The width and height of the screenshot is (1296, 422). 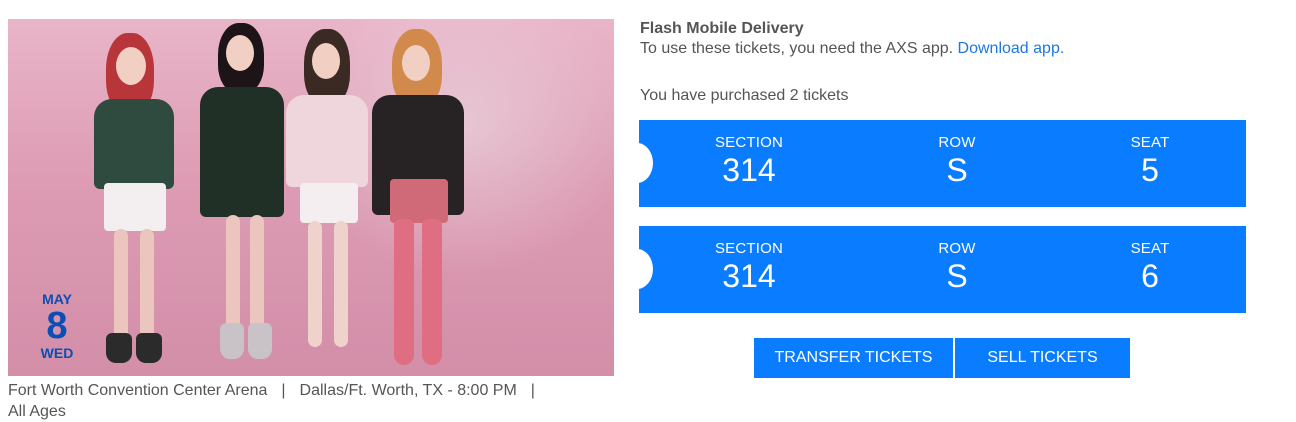 What do you see at coordinates (853, 358) in the screenshot?
I see `transfer-tickets-button: TRANSFER TICKETS` at bounding box center [853, 358].